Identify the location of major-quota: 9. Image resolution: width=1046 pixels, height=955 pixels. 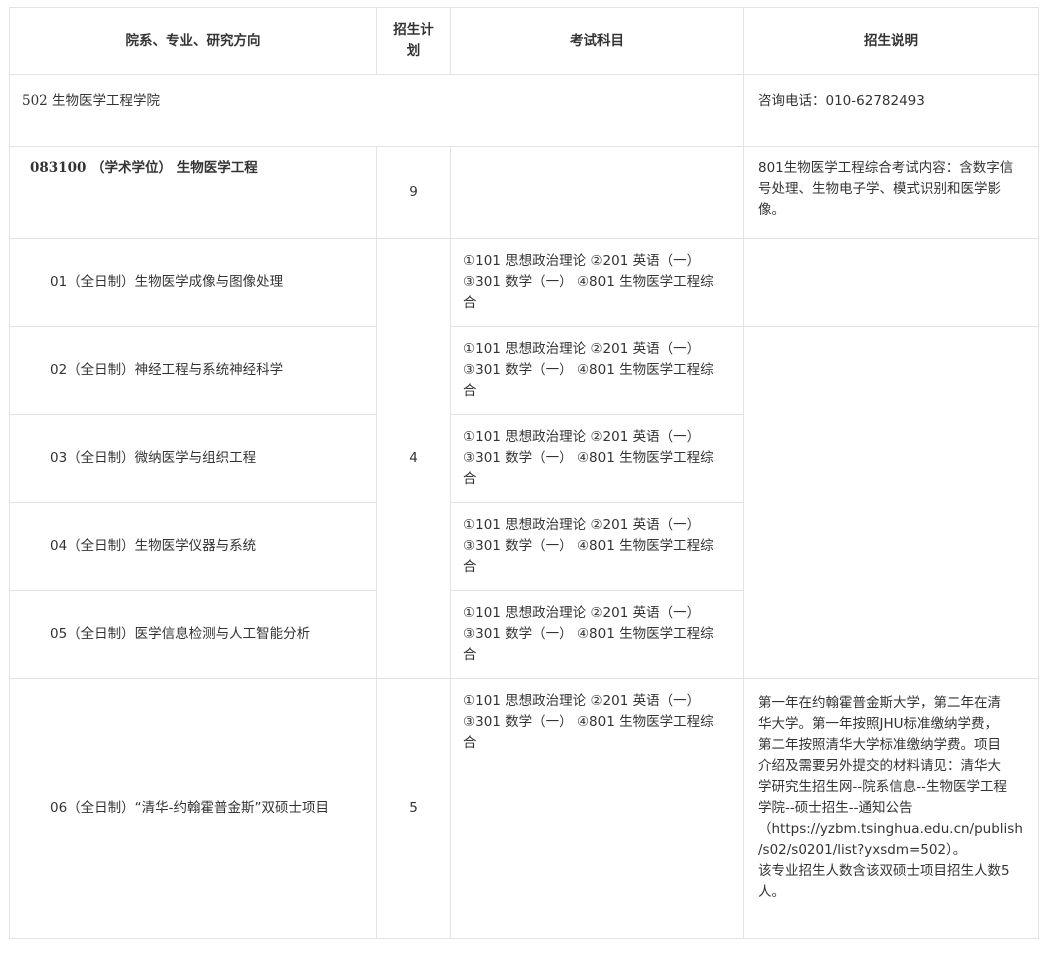
(413, 192).